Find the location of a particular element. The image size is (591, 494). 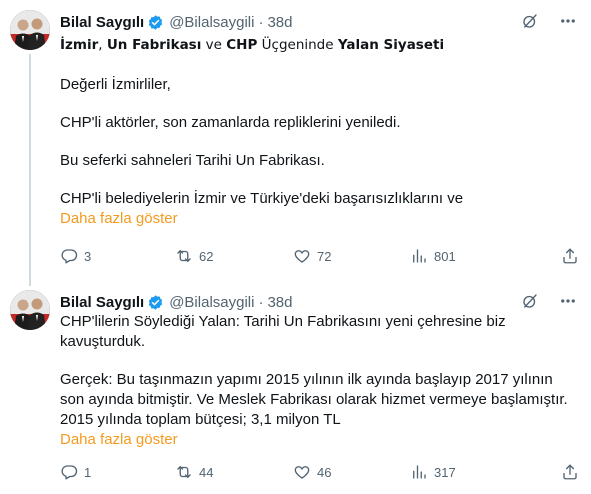

reply-button: 3 is located at coordinates (117, 256).